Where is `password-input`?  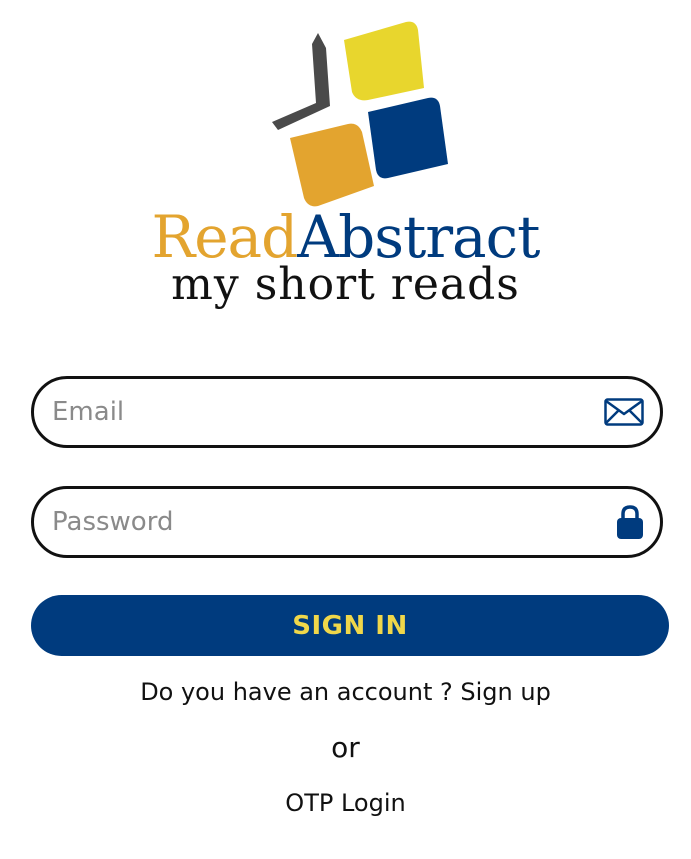
password-input is located at coordinates (322, 522).